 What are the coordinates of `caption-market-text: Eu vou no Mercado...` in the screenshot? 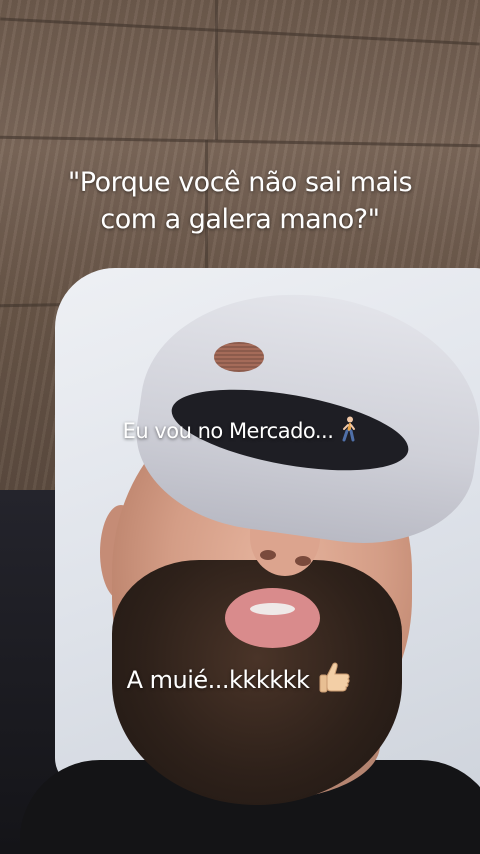 It's located at (228, 431).